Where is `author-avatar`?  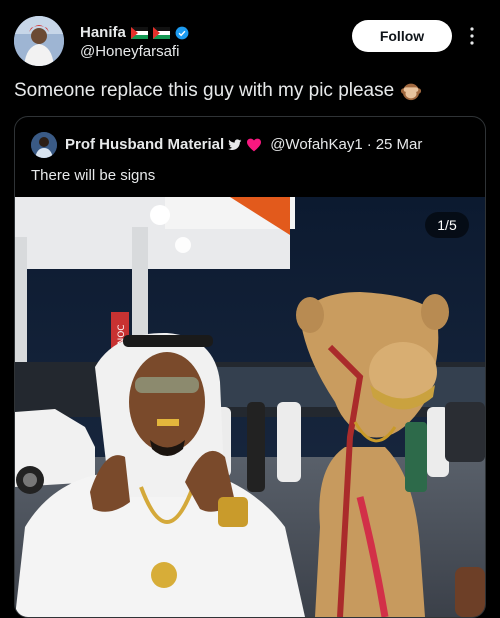
author-avatar is located at coordinates (39, 41).